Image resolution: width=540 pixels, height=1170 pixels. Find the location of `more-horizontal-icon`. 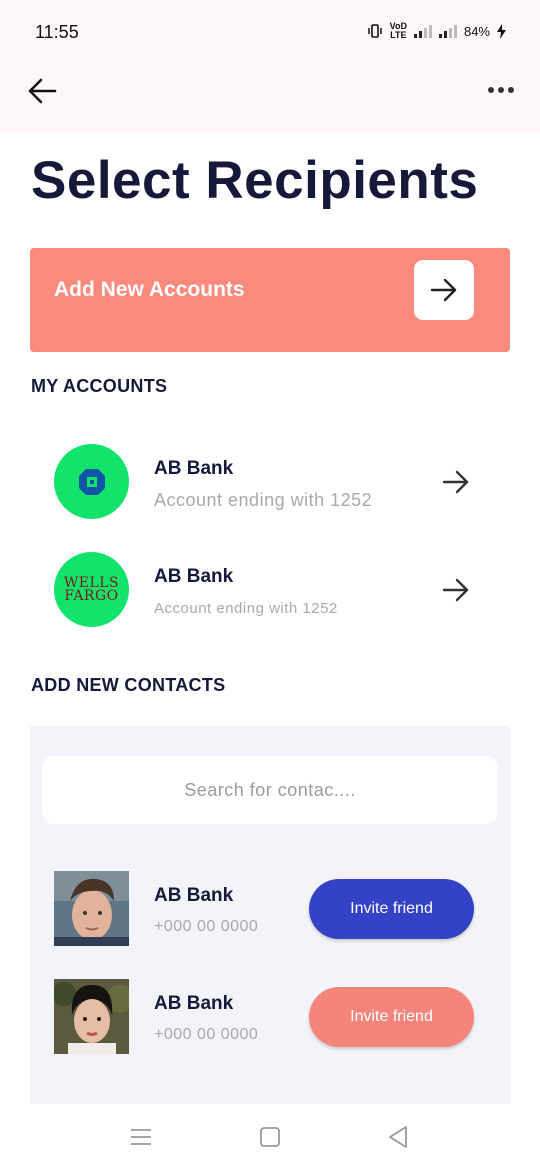

more-horizontal-icon is located at coordinates (501, 90).